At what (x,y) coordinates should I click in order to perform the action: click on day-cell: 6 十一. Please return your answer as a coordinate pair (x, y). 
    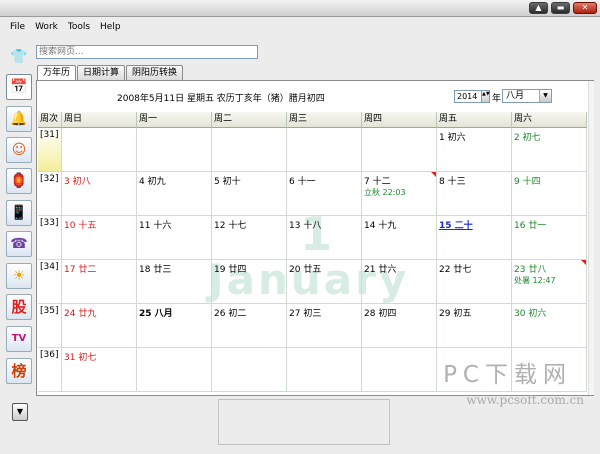
    Looking at the image, I should click on (324, 194).